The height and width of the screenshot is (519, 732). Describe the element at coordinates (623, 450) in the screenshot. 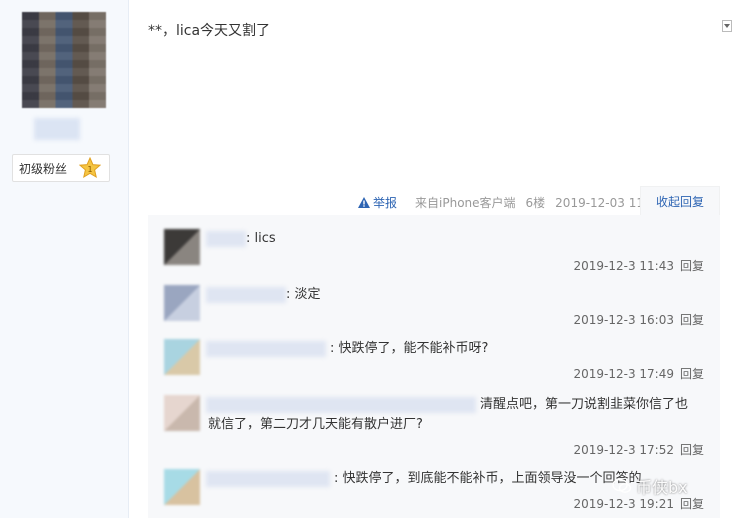

I see `reply-time: 2019-12-3 17:52` at that location.